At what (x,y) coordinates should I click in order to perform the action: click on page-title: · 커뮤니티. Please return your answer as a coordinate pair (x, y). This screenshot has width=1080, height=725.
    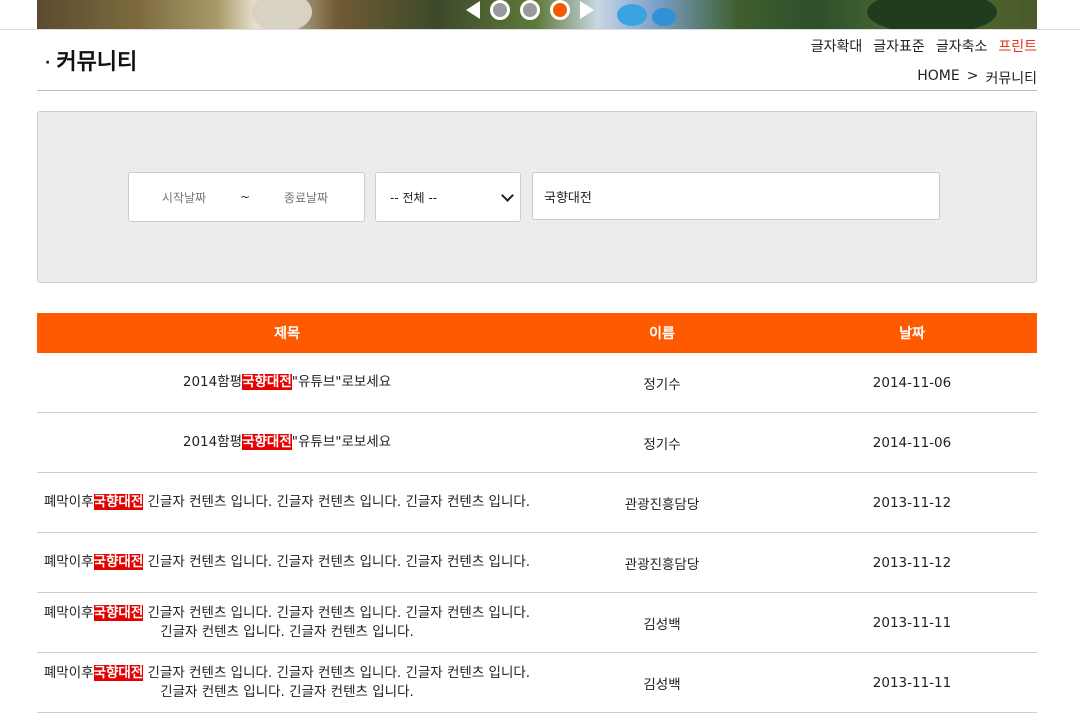
    Looking at the image, I should click on (91, 60).